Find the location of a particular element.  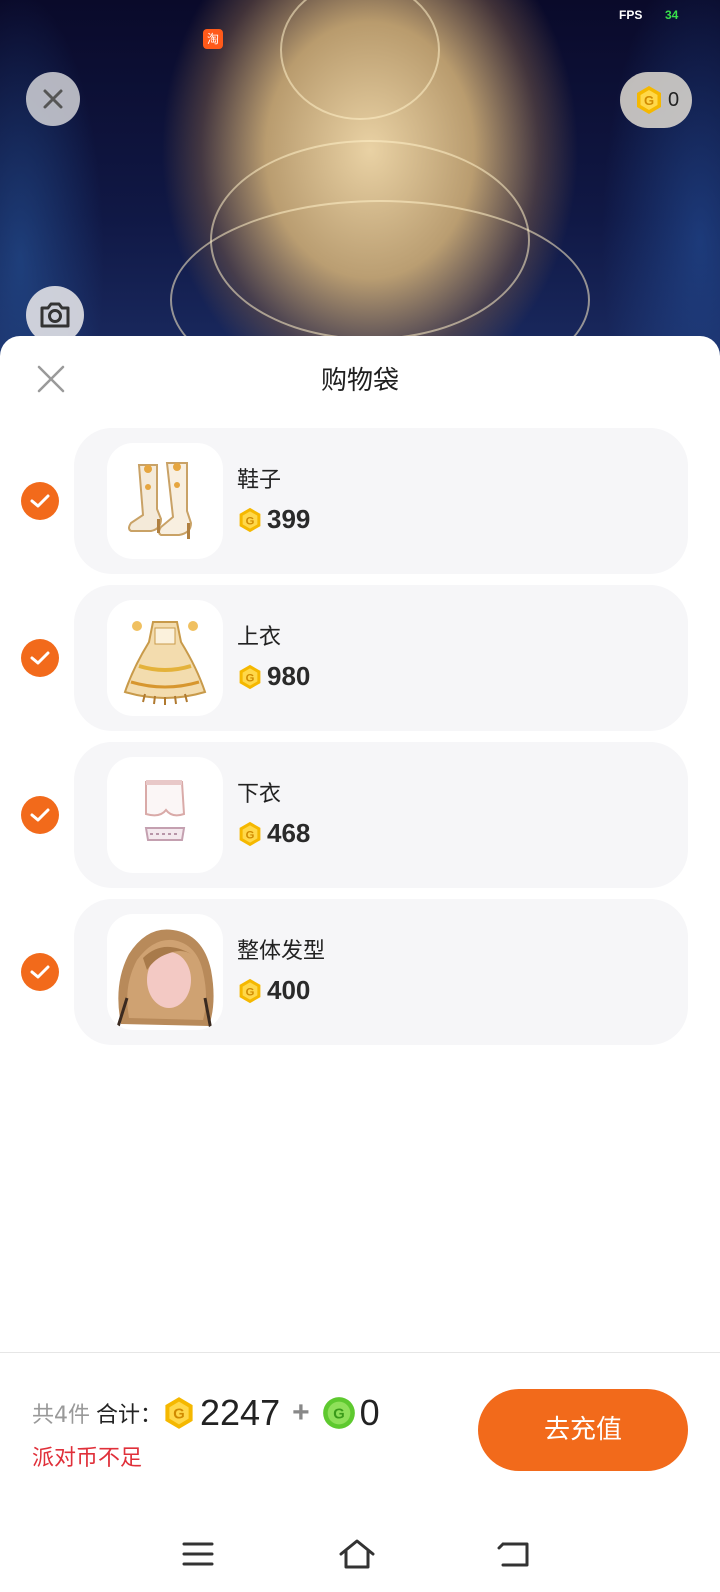

hairstyle-thumbnail is located at coordinates (165, 972).